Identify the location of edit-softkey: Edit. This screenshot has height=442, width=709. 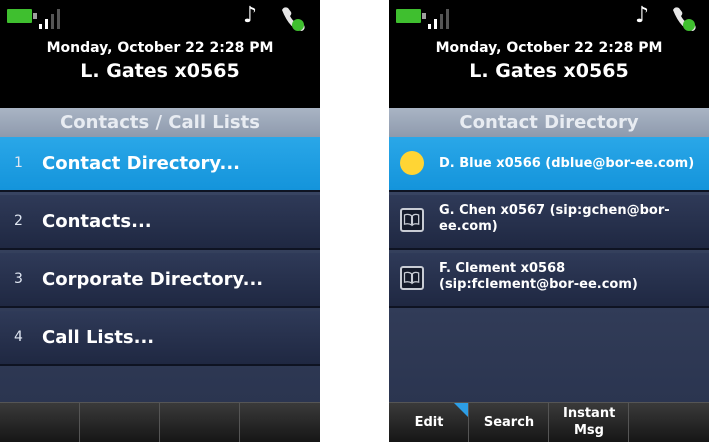
(429, 422).